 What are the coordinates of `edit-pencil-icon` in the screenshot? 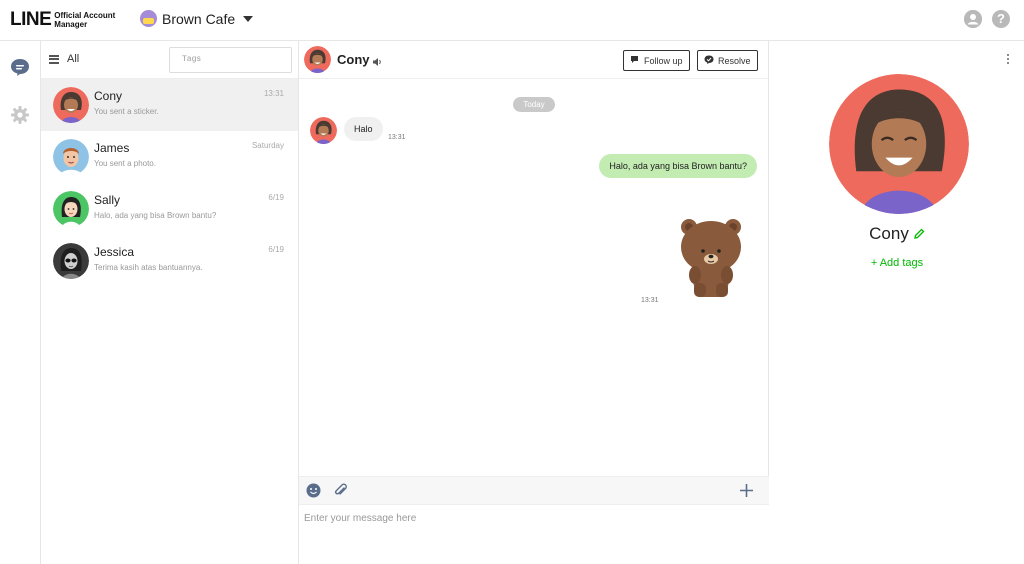 It's located at (919, 235).